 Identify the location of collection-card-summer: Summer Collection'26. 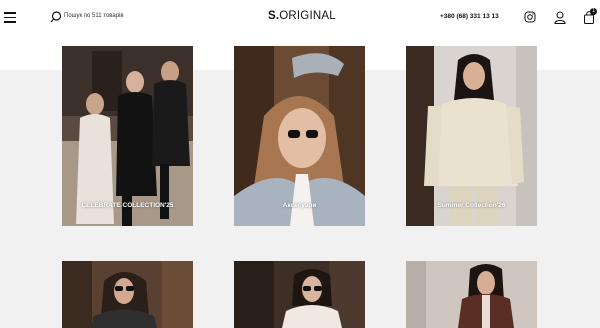
(471, 136).